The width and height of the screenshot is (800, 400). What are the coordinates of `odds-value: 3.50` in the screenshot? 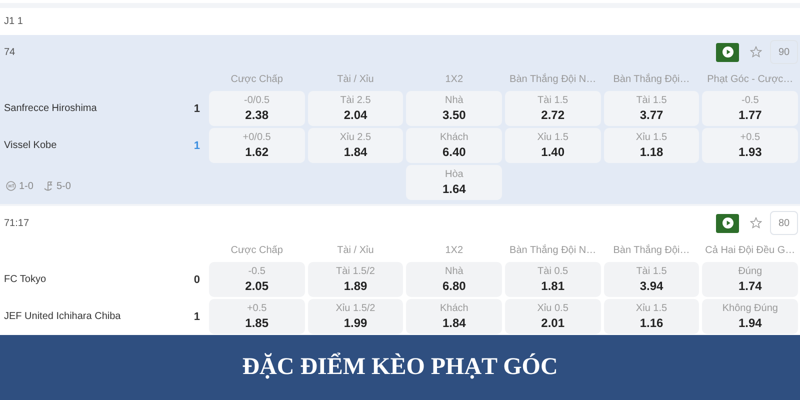 It's located at (454, 115).